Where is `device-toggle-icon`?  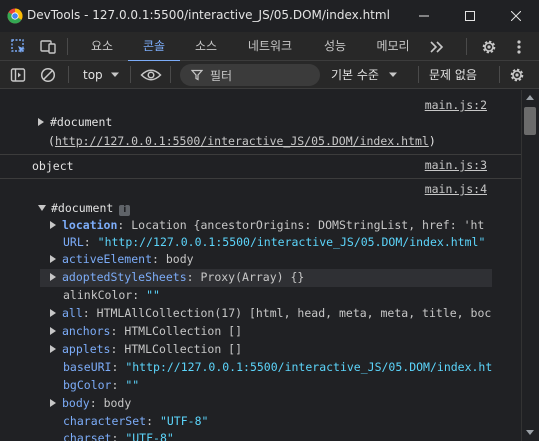
device-toggle-icon is located at coordinates (48, 47).